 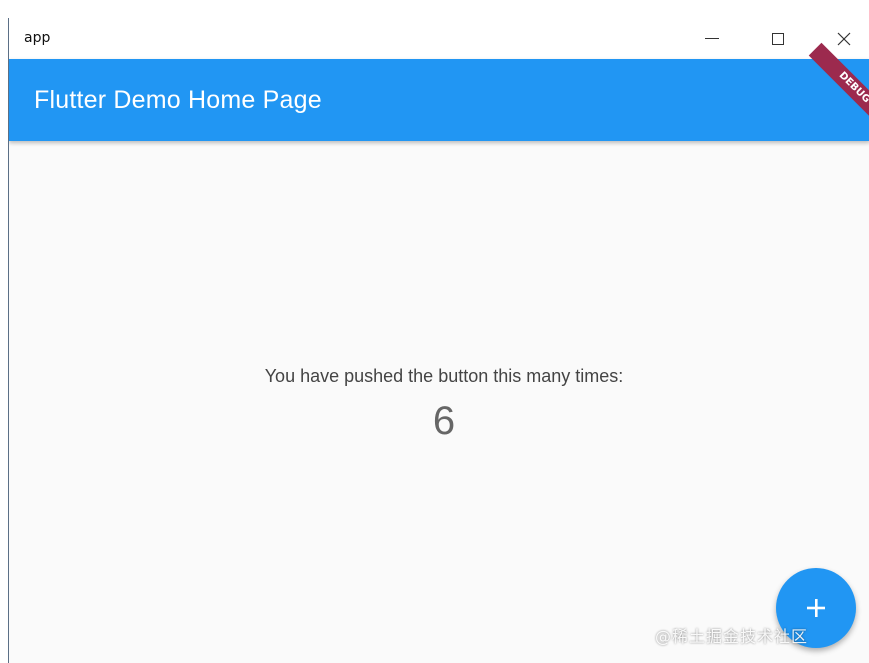 I want to click on maximize-icon, so click(x=778, y=38).